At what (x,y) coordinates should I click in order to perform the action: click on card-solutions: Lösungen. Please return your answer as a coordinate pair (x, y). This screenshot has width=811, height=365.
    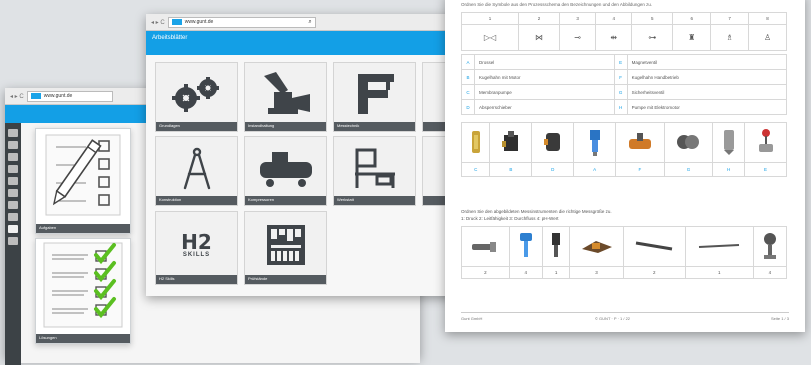
    Looking at the image, I should click on (83, 291).